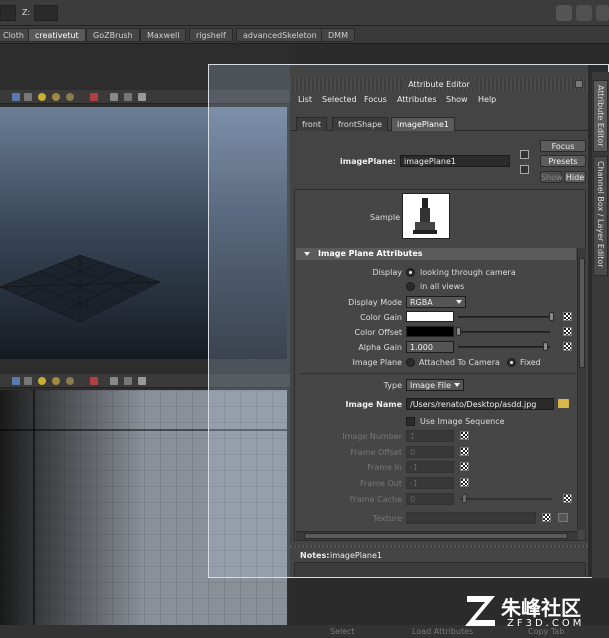 The height and width of the screenshot is (638, 609). Describe the element at coordinates (579, 84) in the screenshot. I see `float-icon` at that location.